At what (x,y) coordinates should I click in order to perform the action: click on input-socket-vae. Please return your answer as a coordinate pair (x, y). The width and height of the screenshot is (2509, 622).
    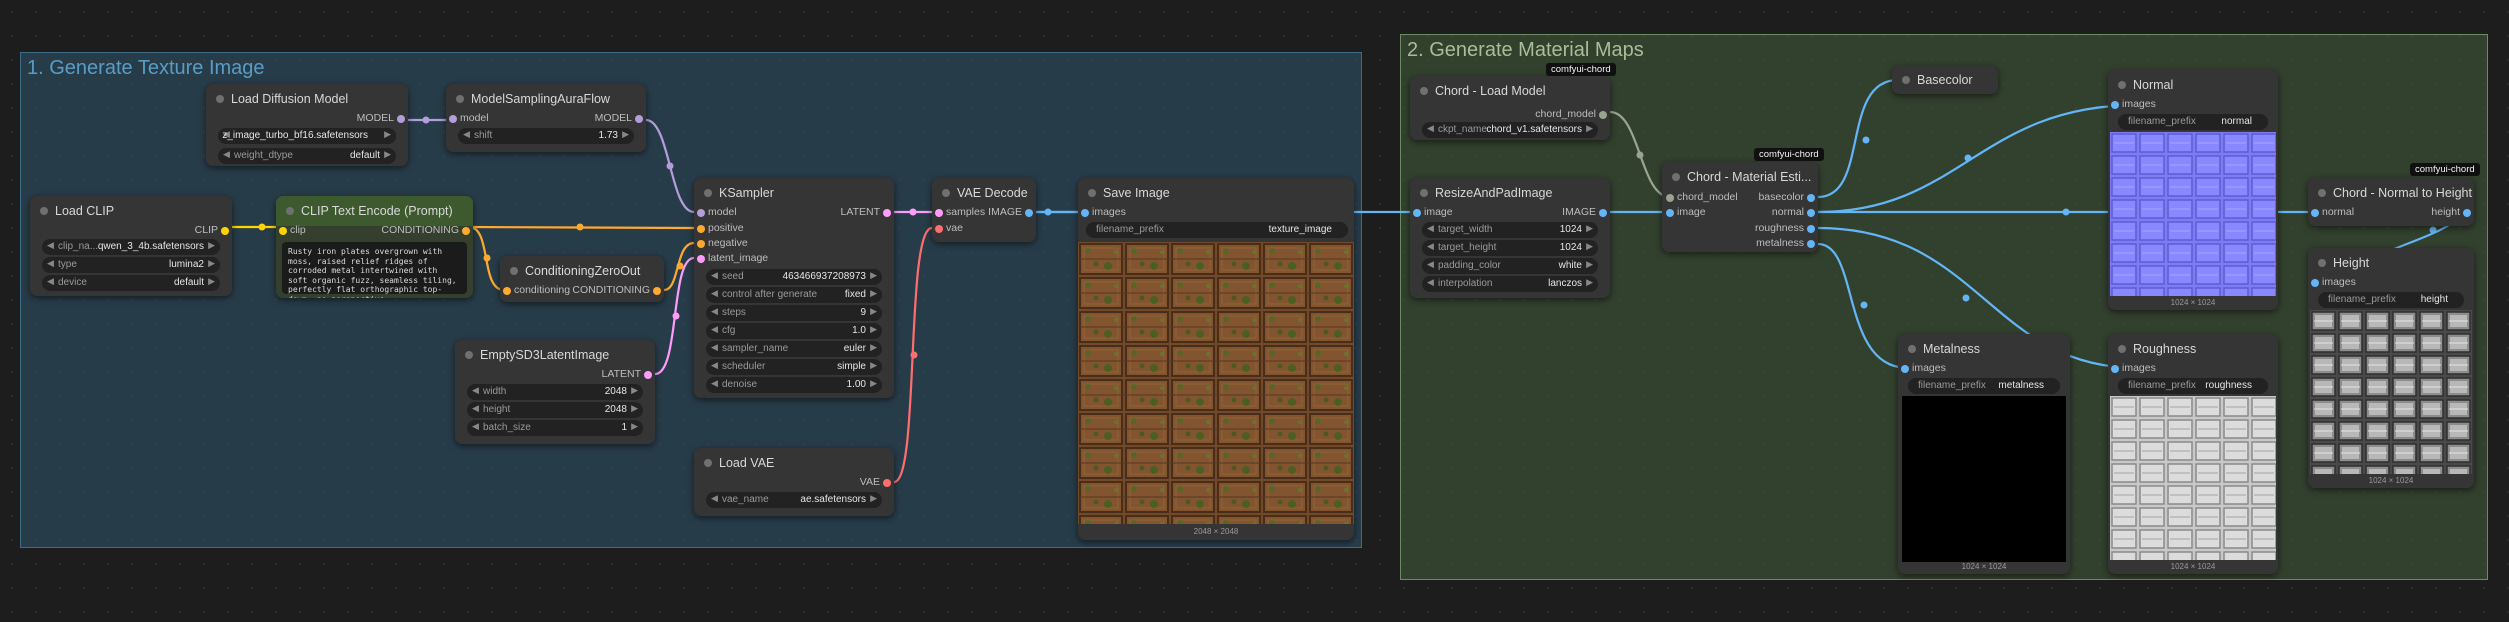
    Looking at the image, I should click on (939, 229).